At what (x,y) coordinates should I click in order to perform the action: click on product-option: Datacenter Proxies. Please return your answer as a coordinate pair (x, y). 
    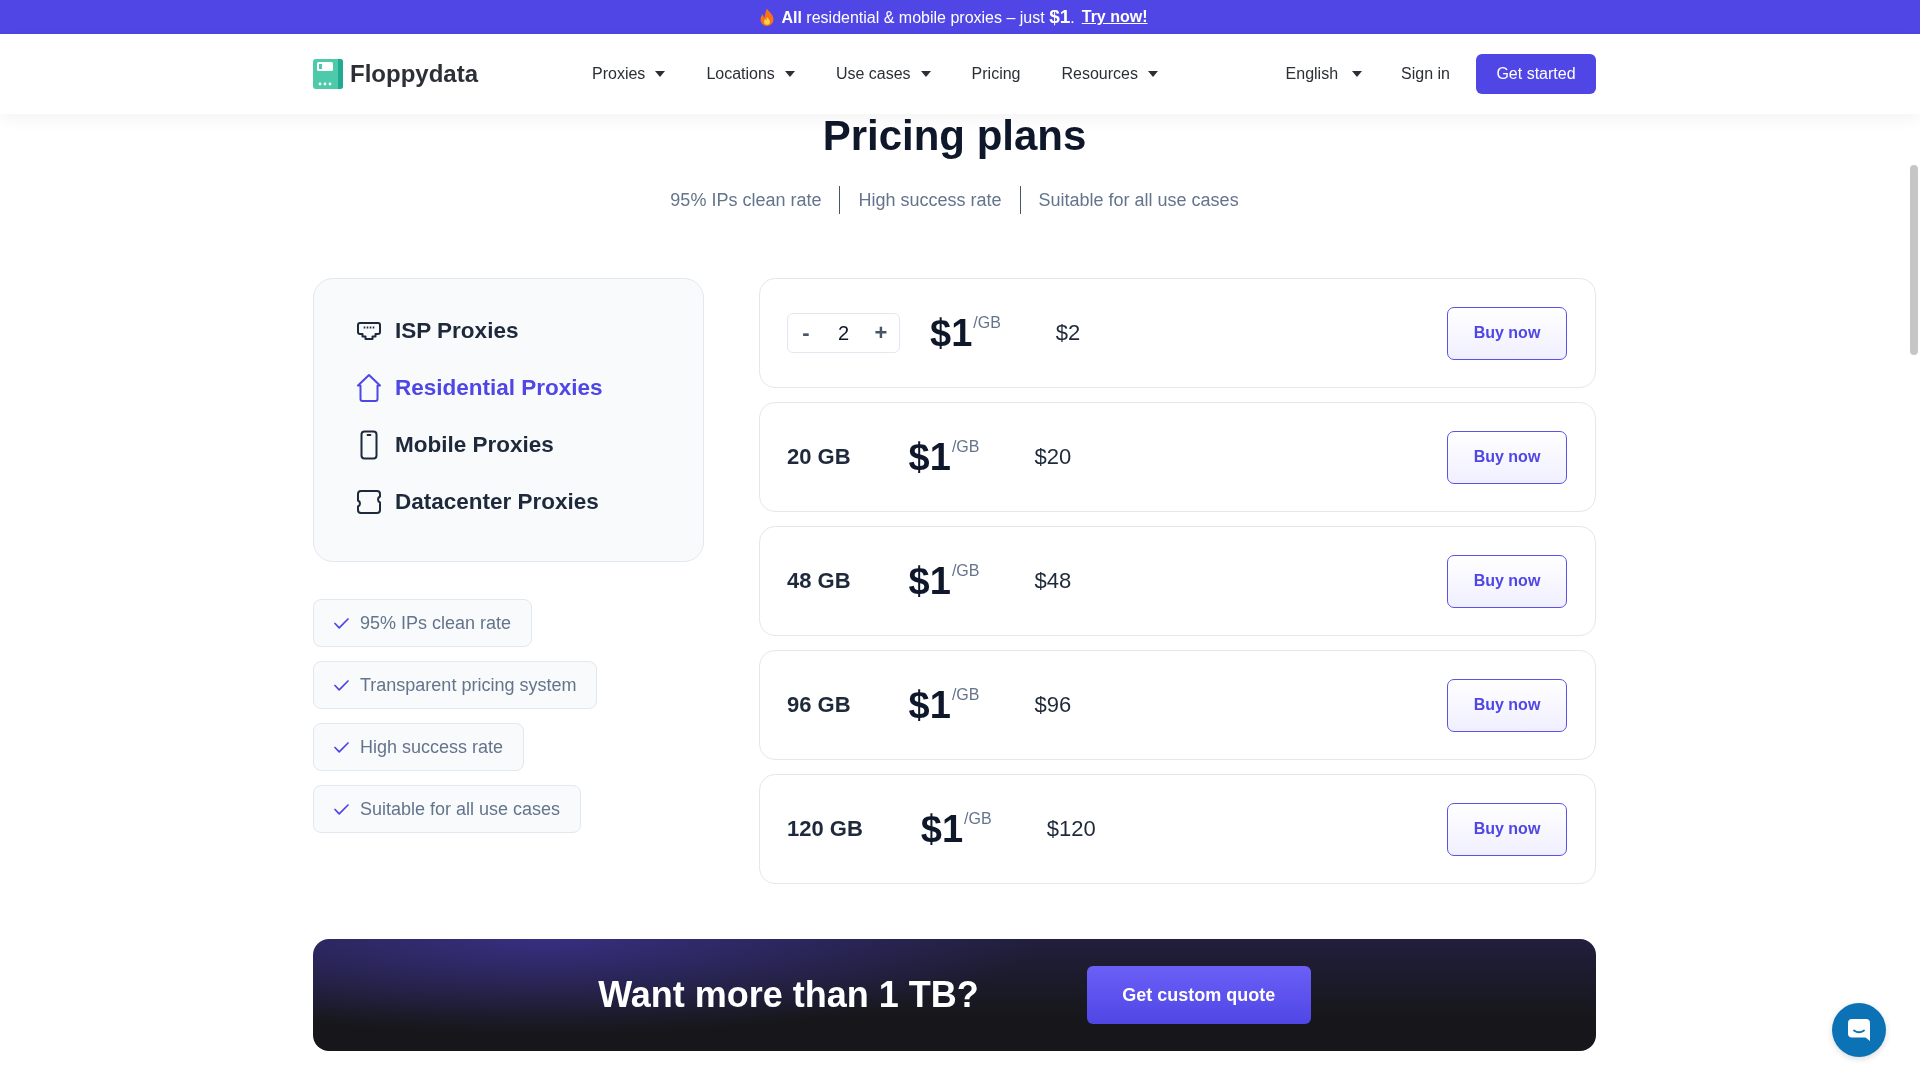
    Looking at the image, I should click on (477, 502).